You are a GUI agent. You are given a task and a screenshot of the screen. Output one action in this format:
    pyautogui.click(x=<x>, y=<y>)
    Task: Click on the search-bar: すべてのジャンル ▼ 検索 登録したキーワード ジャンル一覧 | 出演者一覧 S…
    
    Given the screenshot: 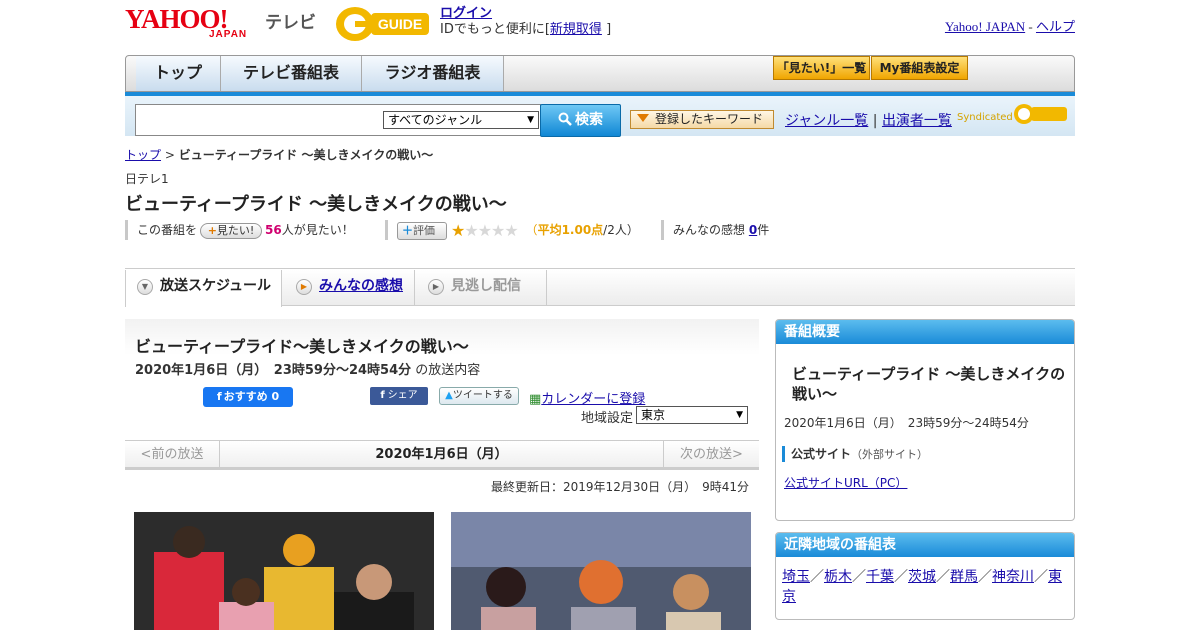 What is the action you would take?
    pyautogui.click(x=600, y=116)
    